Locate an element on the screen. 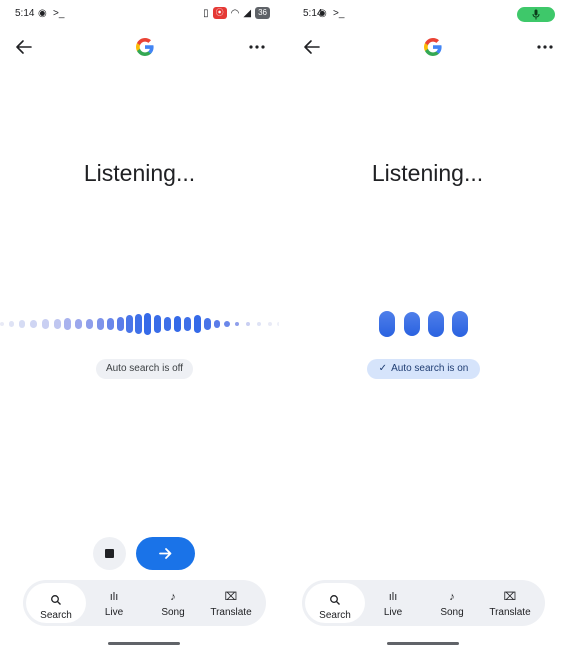 This screenshot has height=650, width=567. stop-button is located at coordinates (109, 553).